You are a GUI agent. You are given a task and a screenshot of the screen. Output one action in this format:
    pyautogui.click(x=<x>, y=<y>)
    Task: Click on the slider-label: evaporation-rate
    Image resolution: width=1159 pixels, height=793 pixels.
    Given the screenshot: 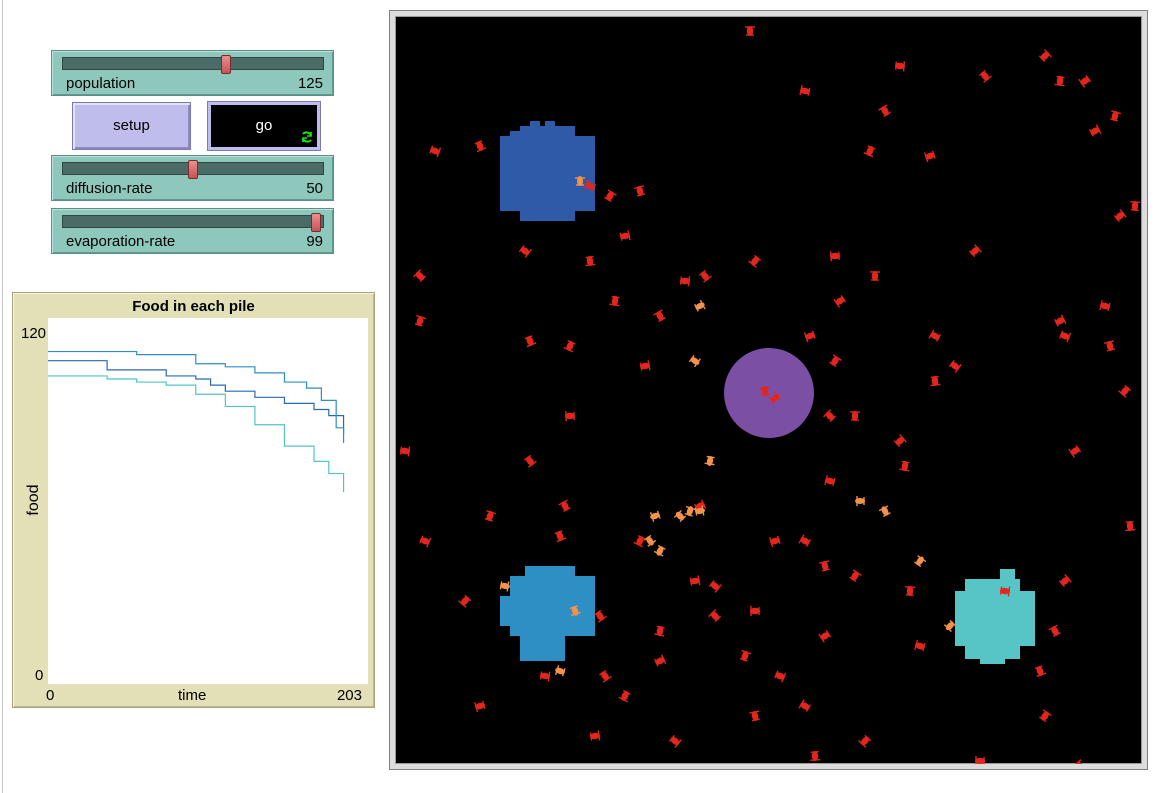 What is the action you would take?
    pyautogui.click(x=121, y=241)
    